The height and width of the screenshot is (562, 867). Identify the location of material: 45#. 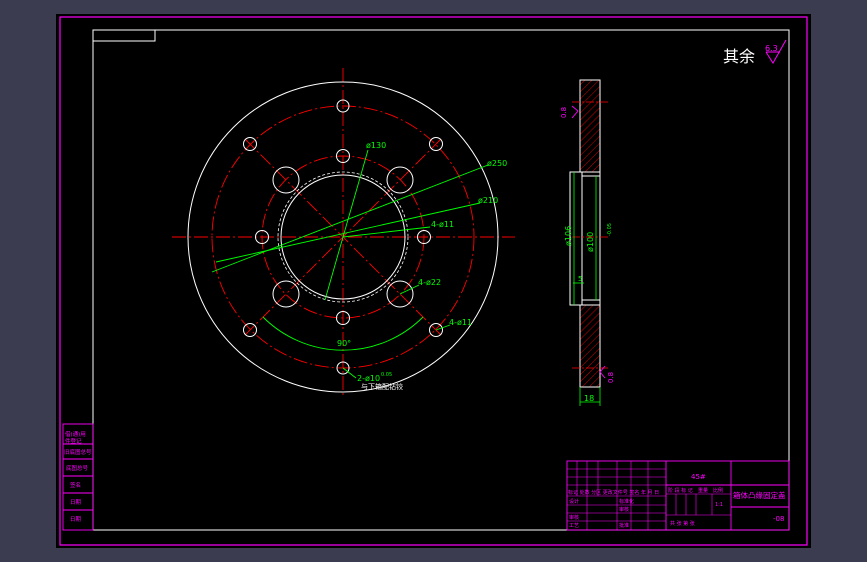
(698, 477).